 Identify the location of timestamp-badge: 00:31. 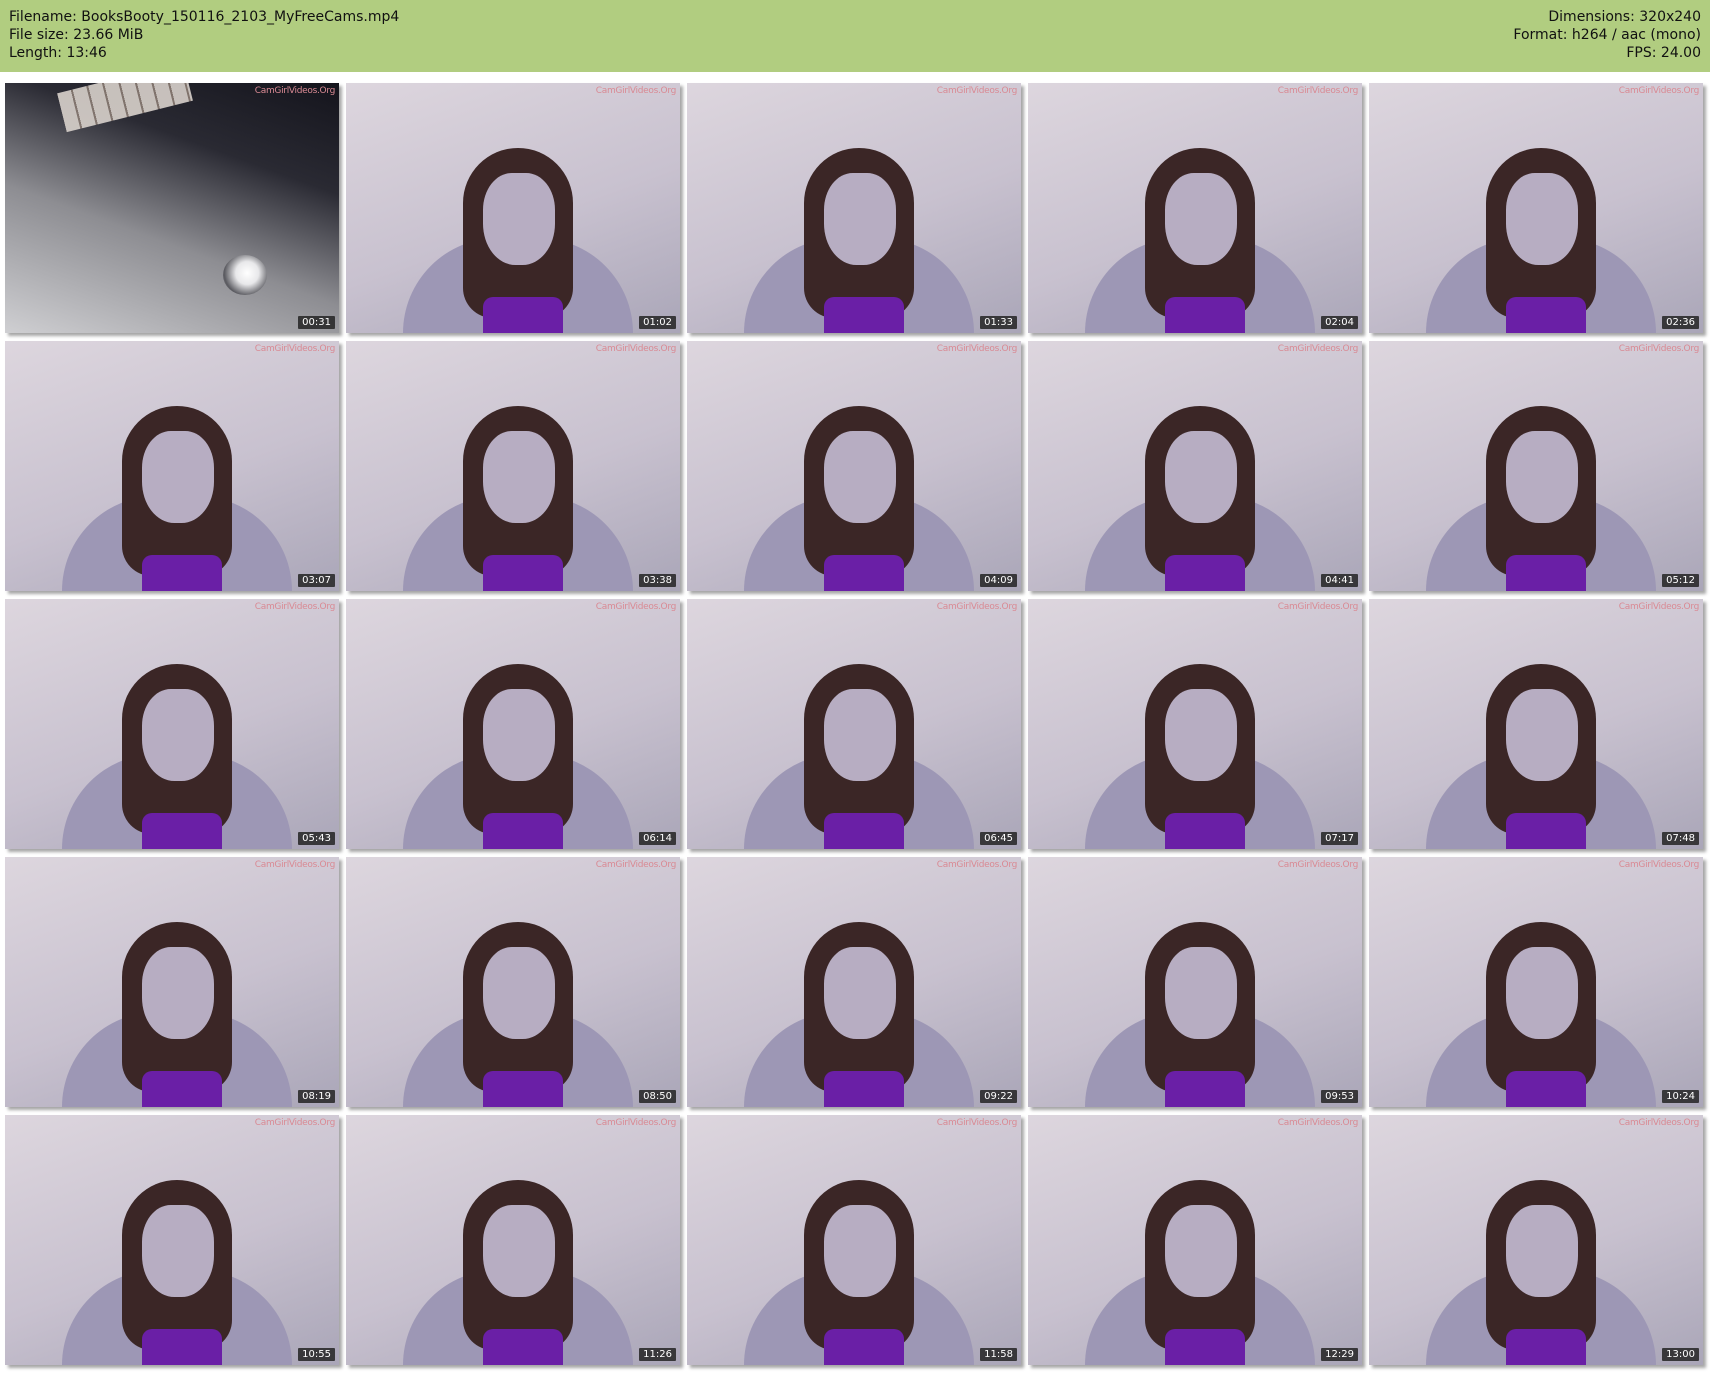
(316, 322).